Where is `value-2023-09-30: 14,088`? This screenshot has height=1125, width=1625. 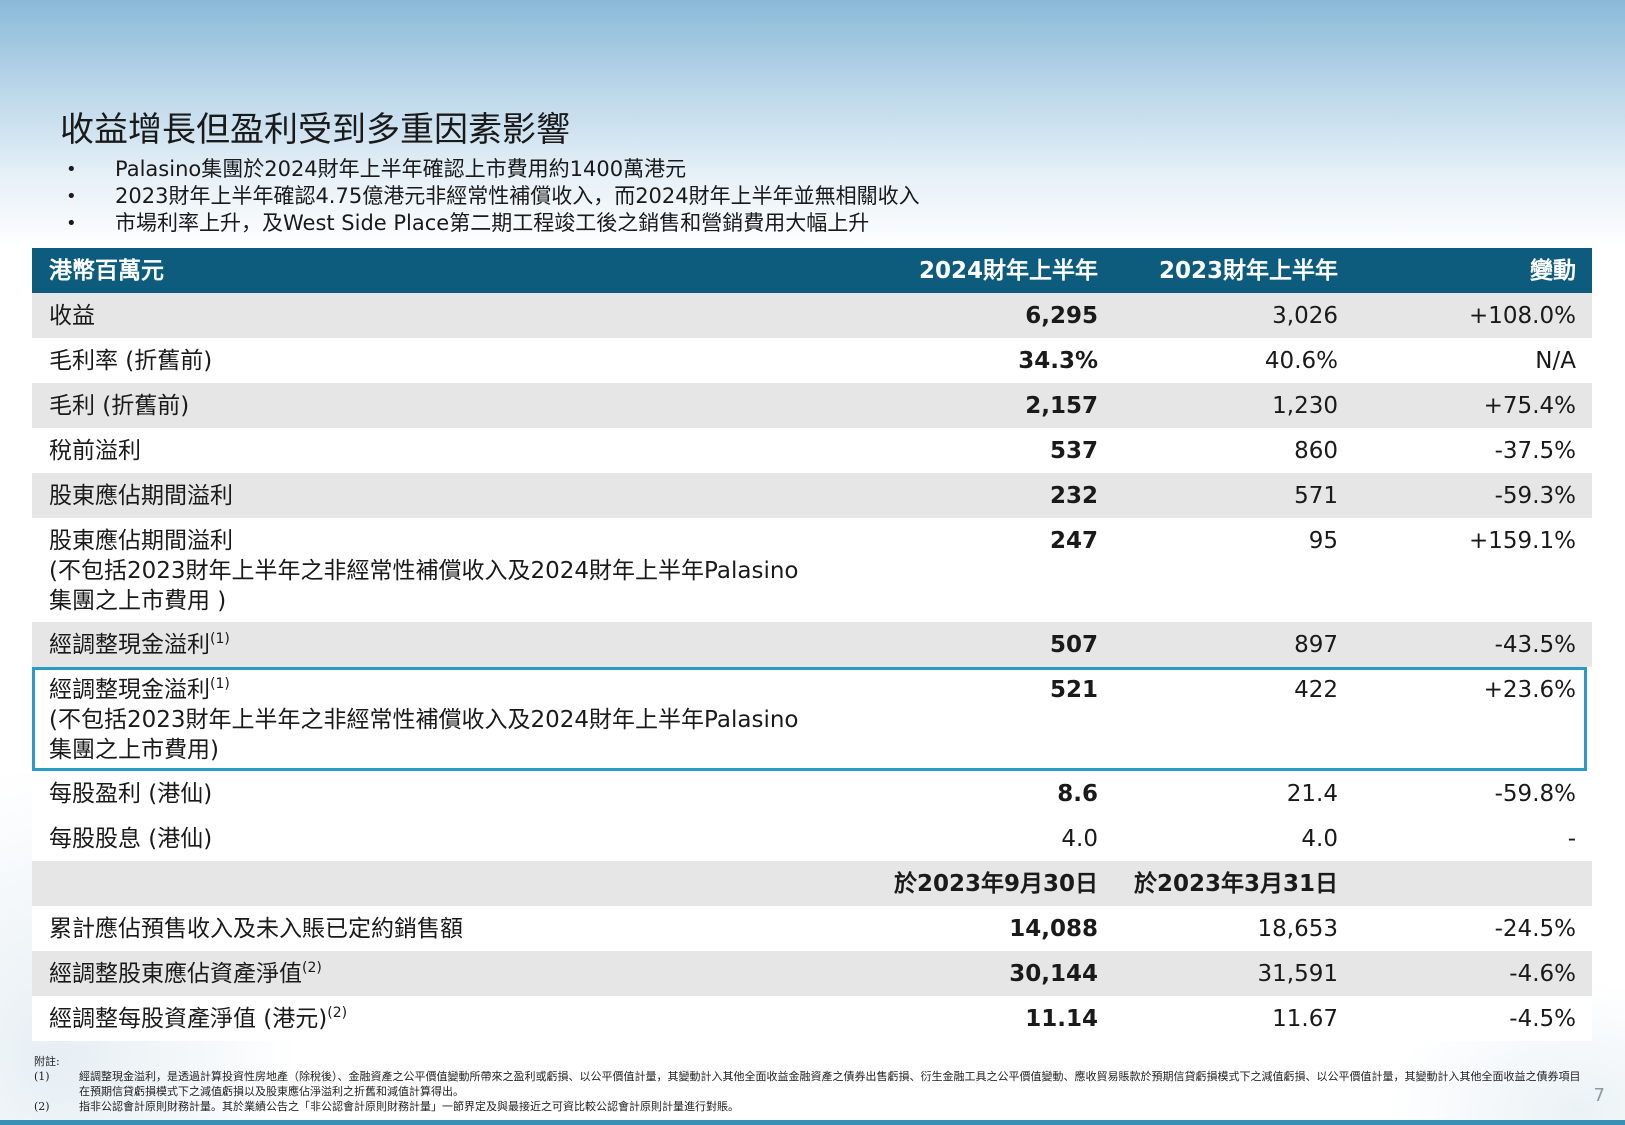 value-2023-09-30: 14,088 is located at coordinates (1053, 929).